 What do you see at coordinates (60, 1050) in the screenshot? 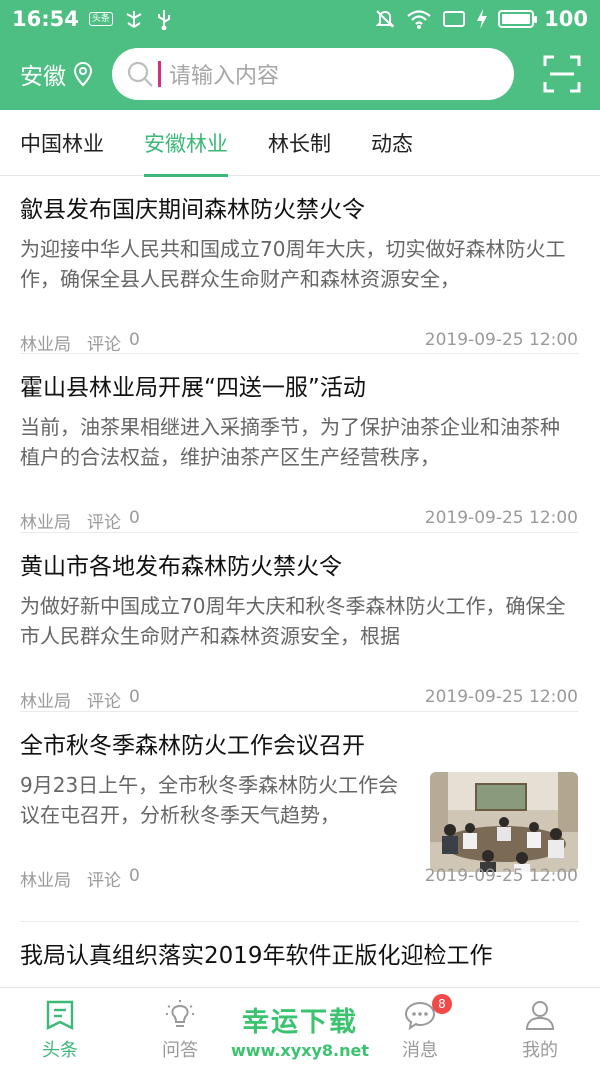
I see `nav-label: 头条` at bounding box center [60, 1050].